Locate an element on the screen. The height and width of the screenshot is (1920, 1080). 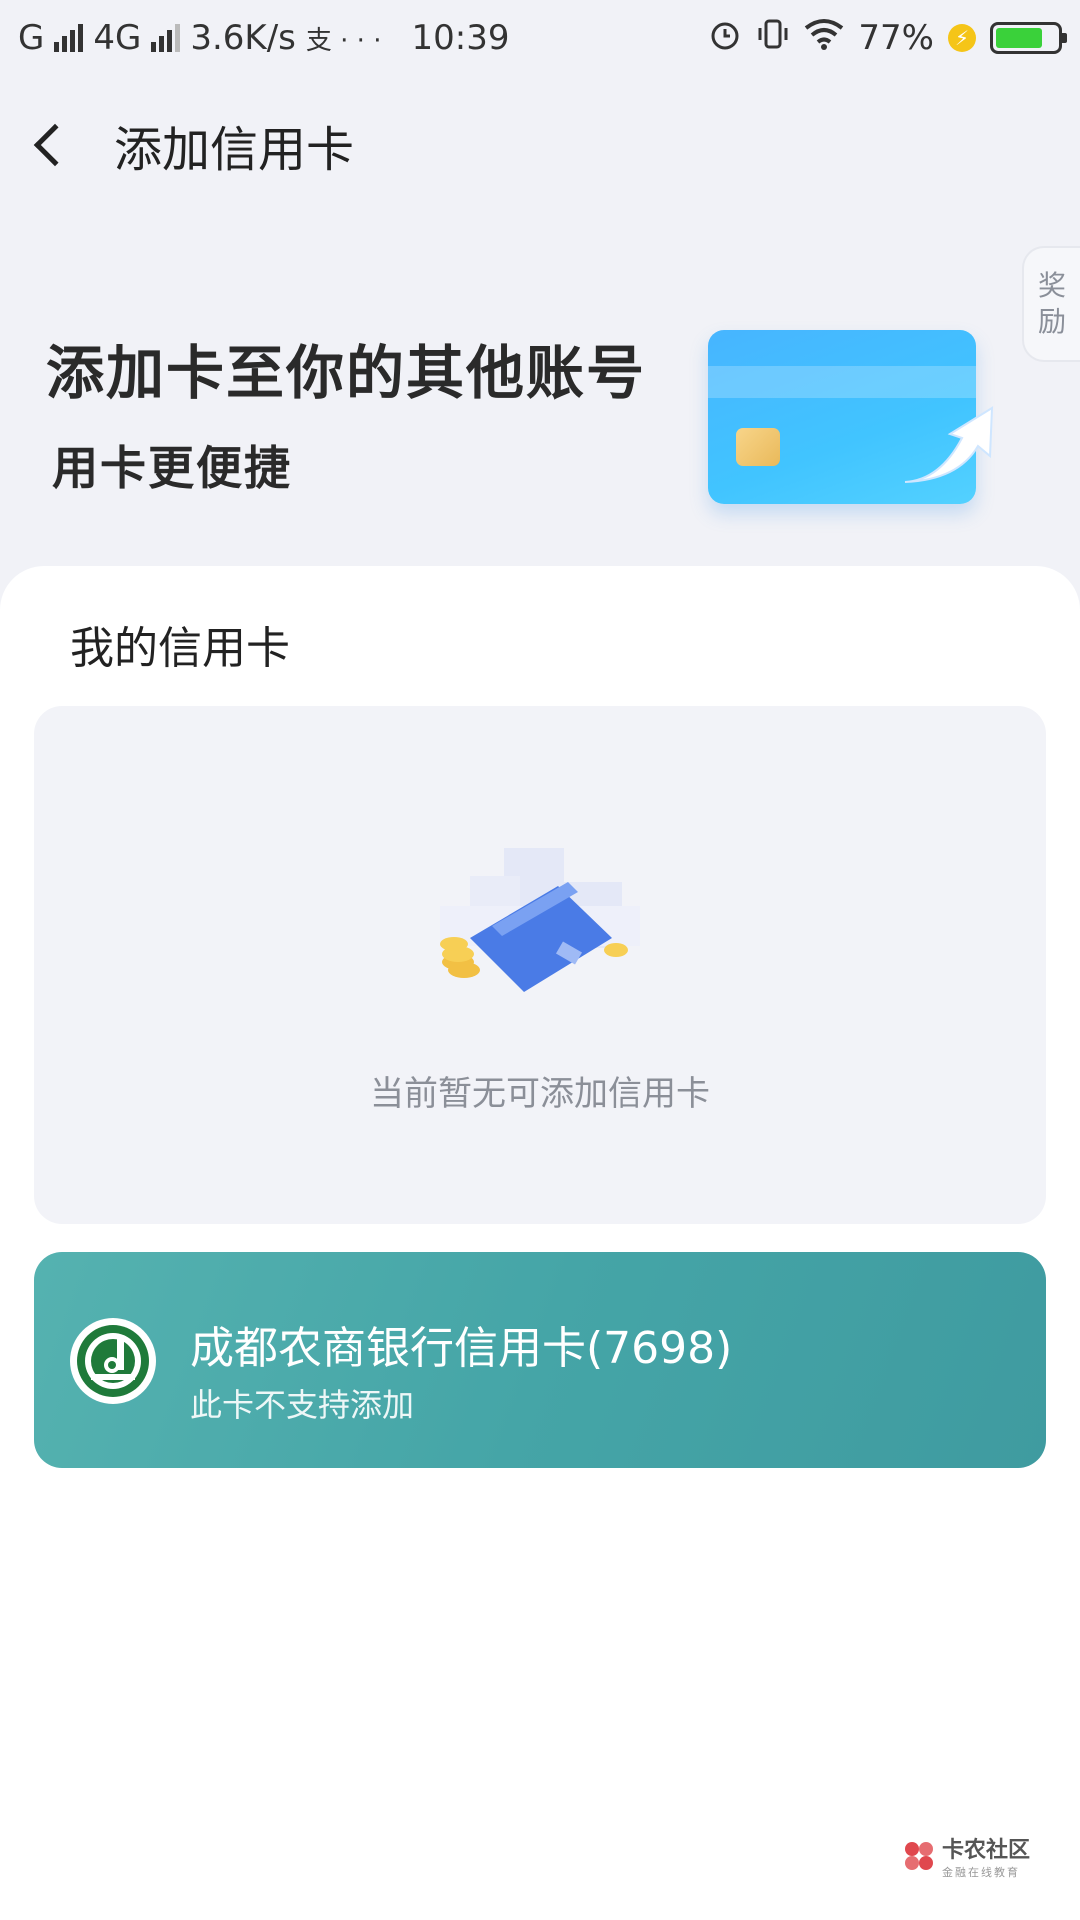
signal-icon is located at coordinates (69, 38).